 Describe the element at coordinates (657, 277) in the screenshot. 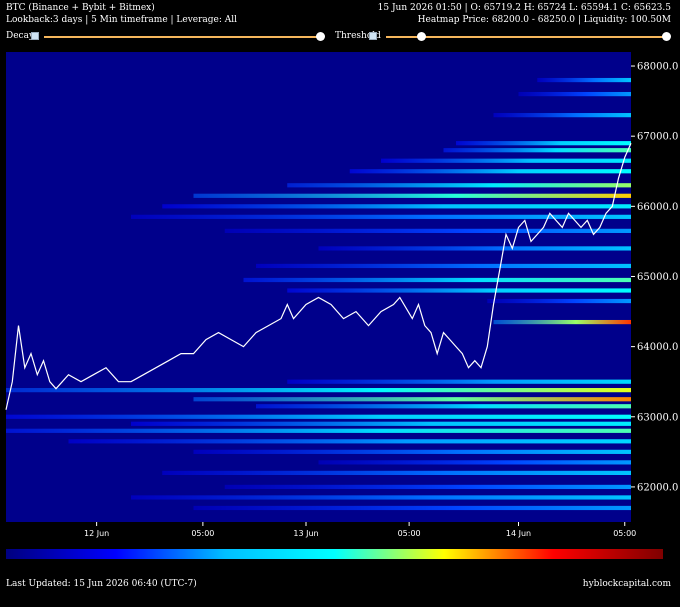

I see `y-tick-label: 65000.0` at that location.